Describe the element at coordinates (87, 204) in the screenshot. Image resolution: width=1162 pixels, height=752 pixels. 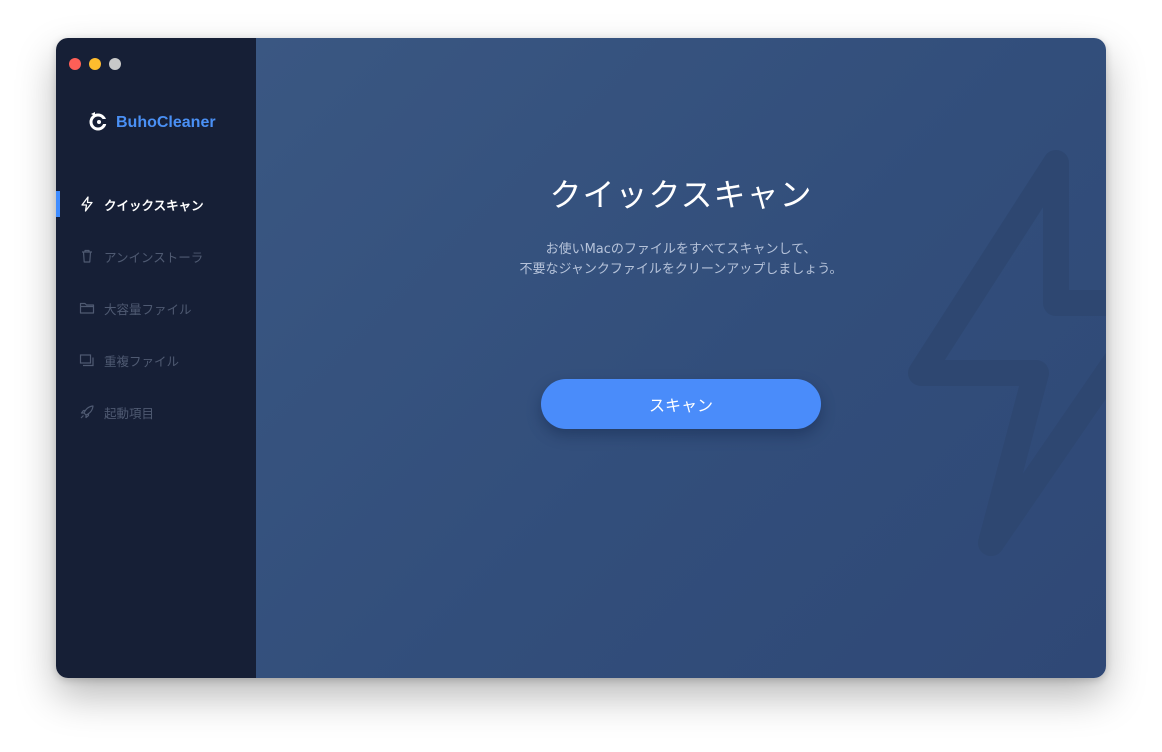
I see `lightning-icon` at that location.